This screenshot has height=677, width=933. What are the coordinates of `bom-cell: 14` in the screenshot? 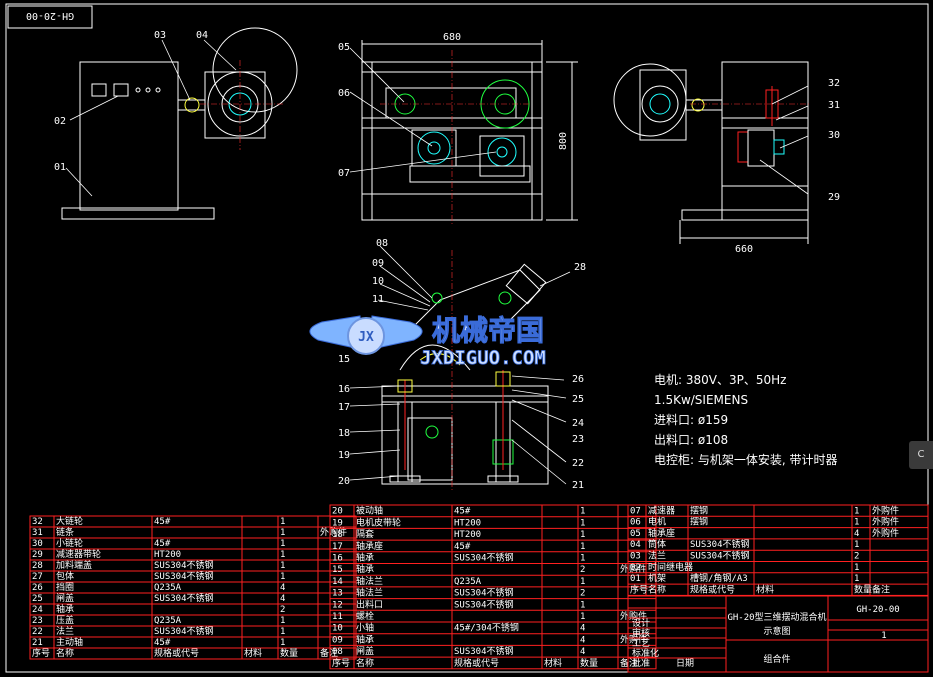 It's located at (337, 582).